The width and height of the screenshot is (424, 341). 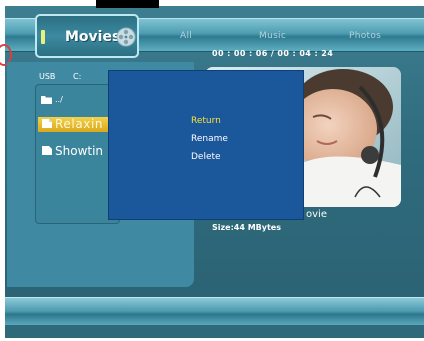 I want to click on tab-movies: Movies, so click(x=87, y=36).